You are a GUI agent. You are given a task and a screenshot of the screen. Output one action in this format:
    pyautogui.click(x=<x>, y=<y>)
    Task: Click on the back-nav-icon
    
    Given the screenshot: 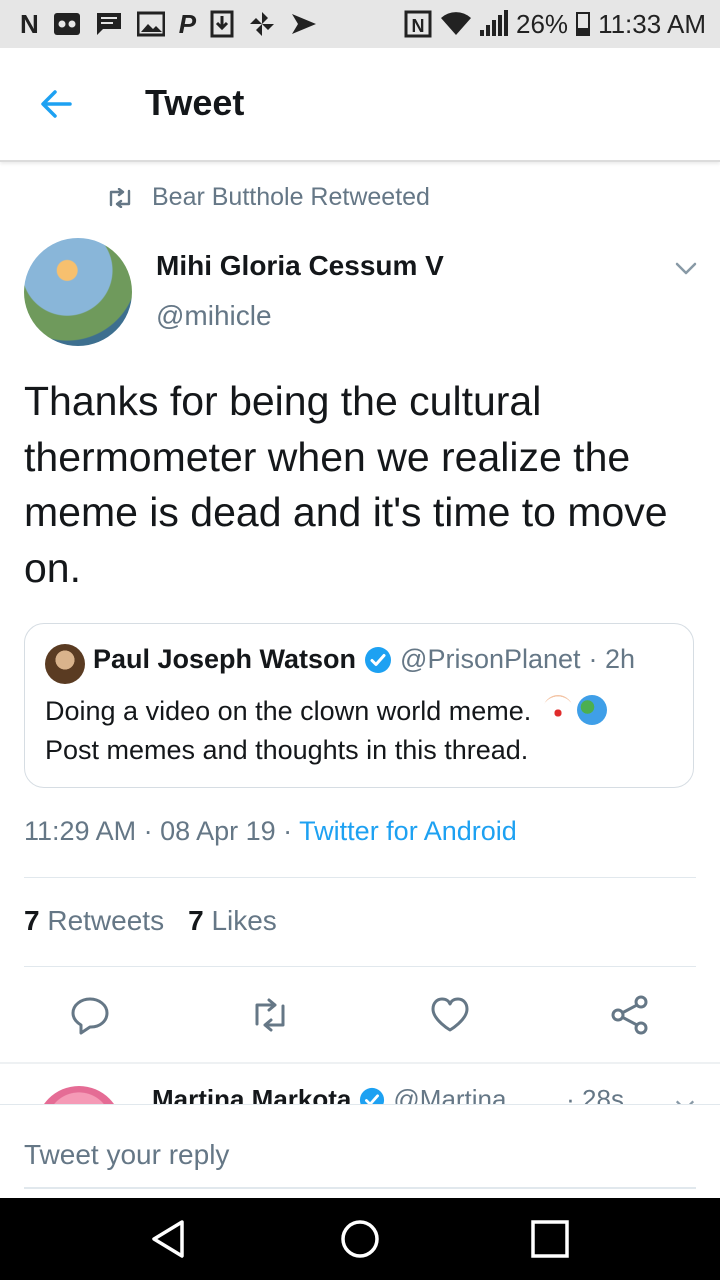 What is the action you would take?
    pyautogui.click(x=169, y=1239)
    